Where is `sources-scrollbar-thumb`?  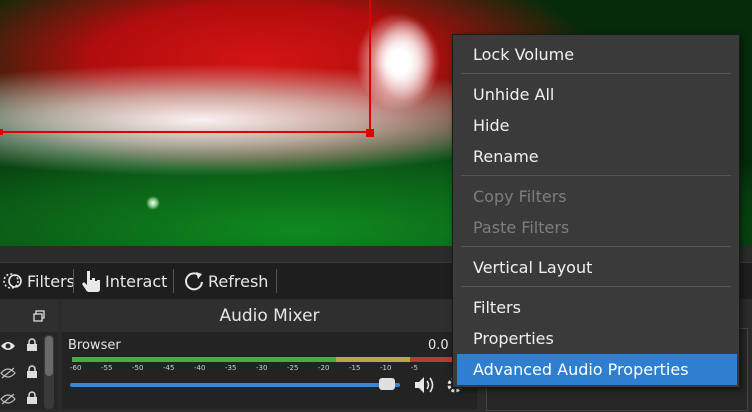
sources-scrollbar-thumb is located at coordinates (49, 356).